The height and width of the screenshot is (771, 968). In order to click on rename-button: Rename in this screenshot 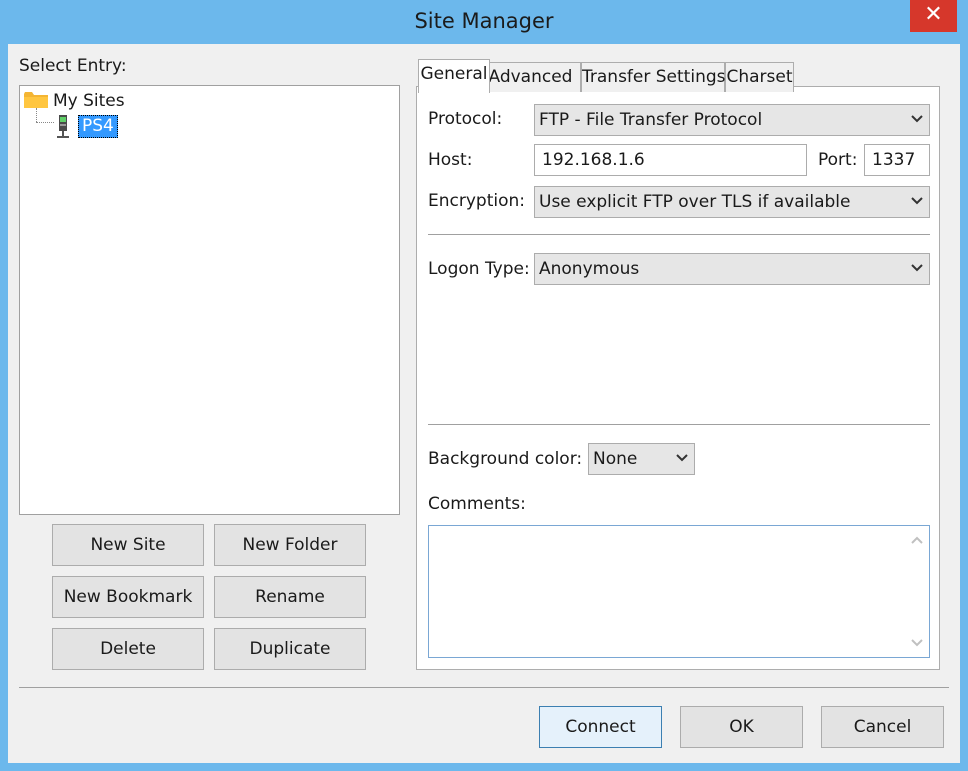, I will do `click(290, 597)`.